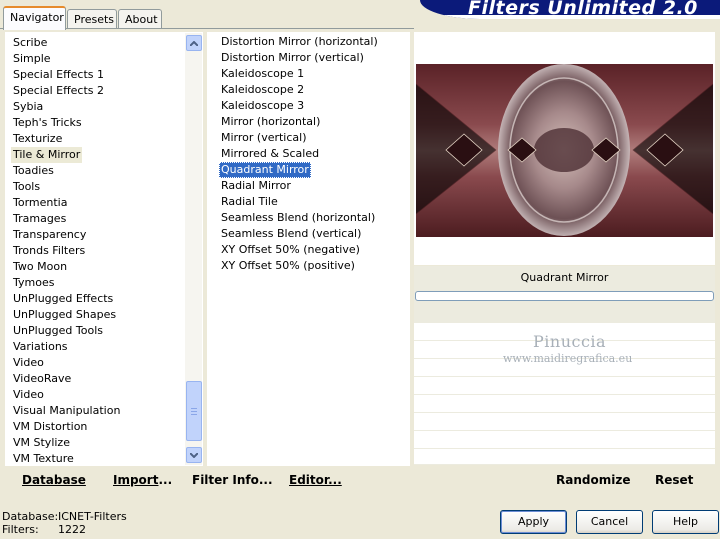  What do you see at coordinates (58, 331) in the screenshot?
I see `category-item: UnPlugged Tools` at bounding box center [58, 331].